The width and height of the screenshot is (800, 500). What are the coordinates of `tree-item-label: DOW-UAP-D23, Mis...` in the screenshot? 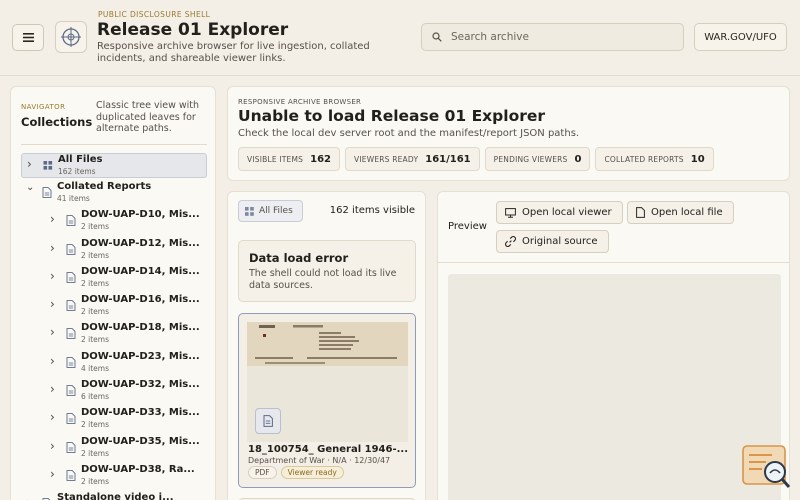 It's located at (140, 356).